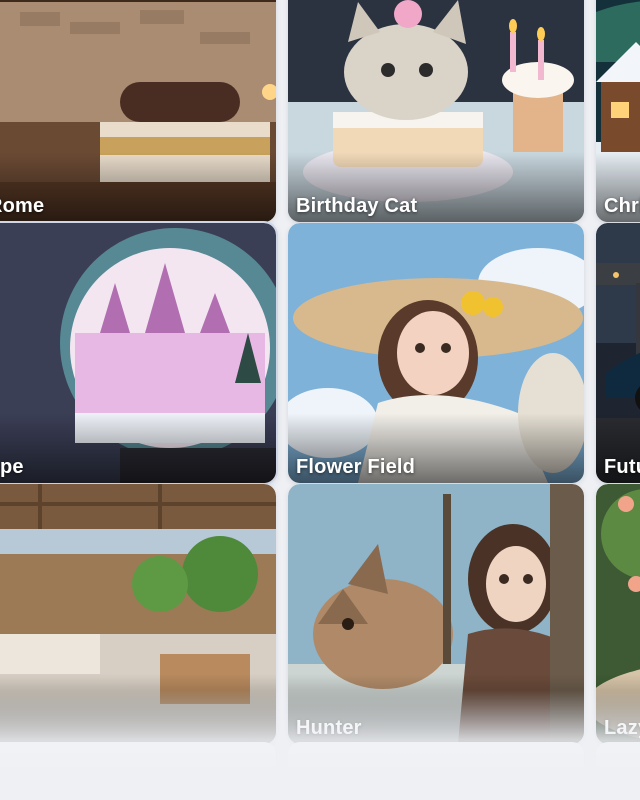 The height and width of the screenshot is (800, 640). What do you see at coordinates (357, 206) in the screenshot?
I see `card-label: Birthday Cat` at bounding box center [357, 206].